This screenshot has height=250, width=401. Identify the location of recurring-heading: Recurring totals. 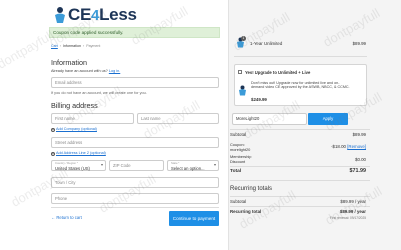
(251, 189).